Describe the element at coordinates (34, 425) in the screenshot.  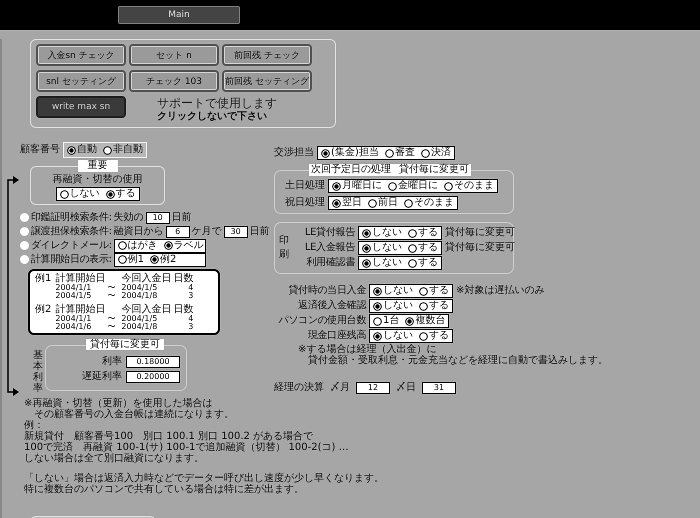
I see `note-text: 例：` at that location.